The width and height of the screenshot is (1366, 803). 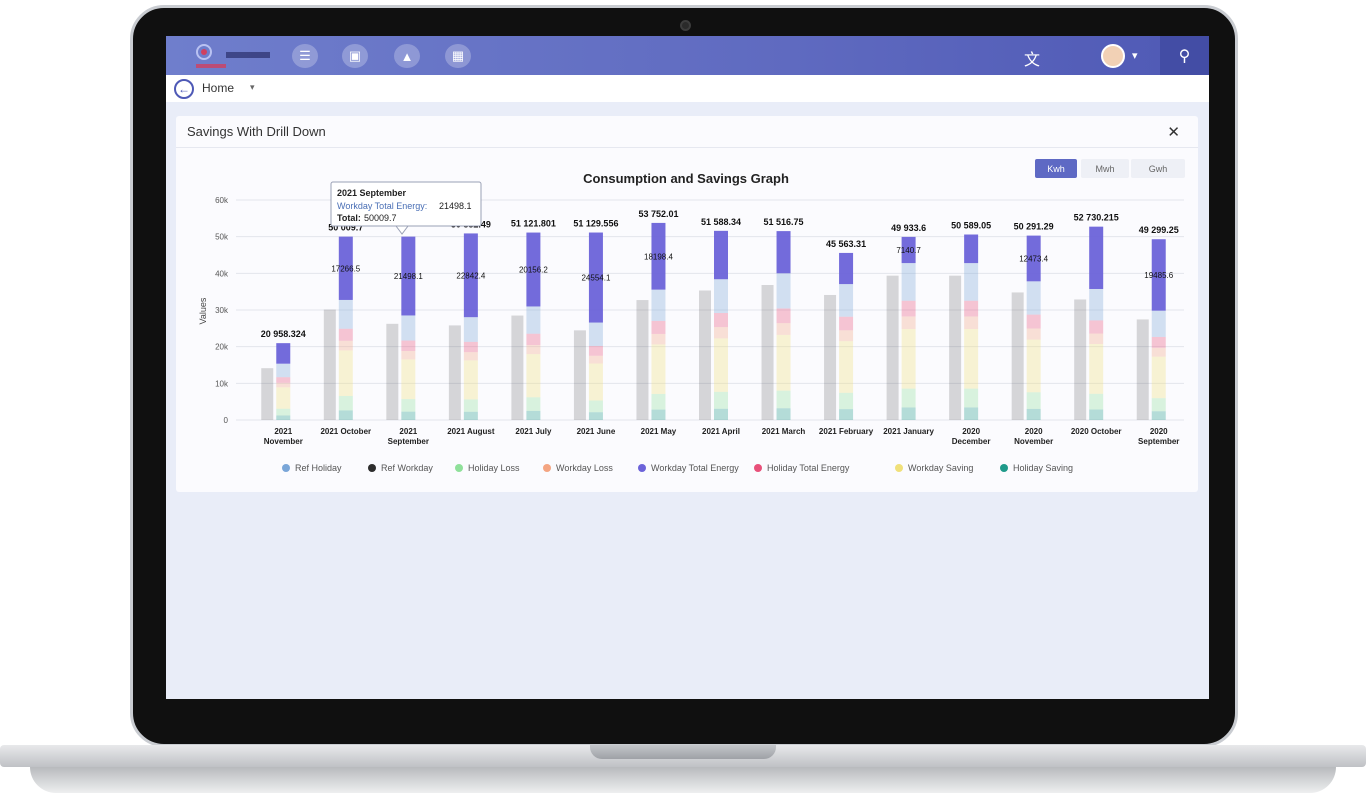 I want to click on back-button: ←, so click(x=184, y=89).